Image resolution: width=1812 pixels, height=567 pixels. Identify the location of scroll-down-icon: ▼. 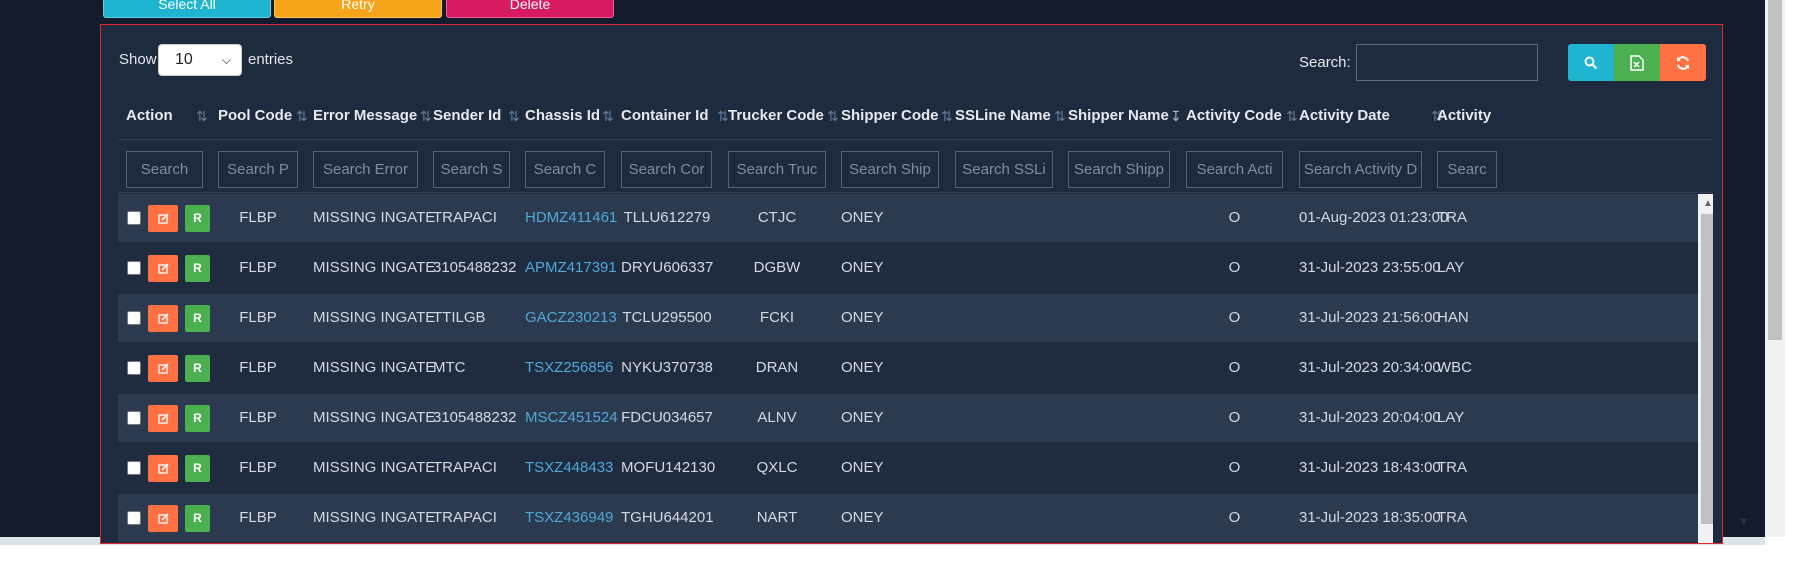
(1743, 522).